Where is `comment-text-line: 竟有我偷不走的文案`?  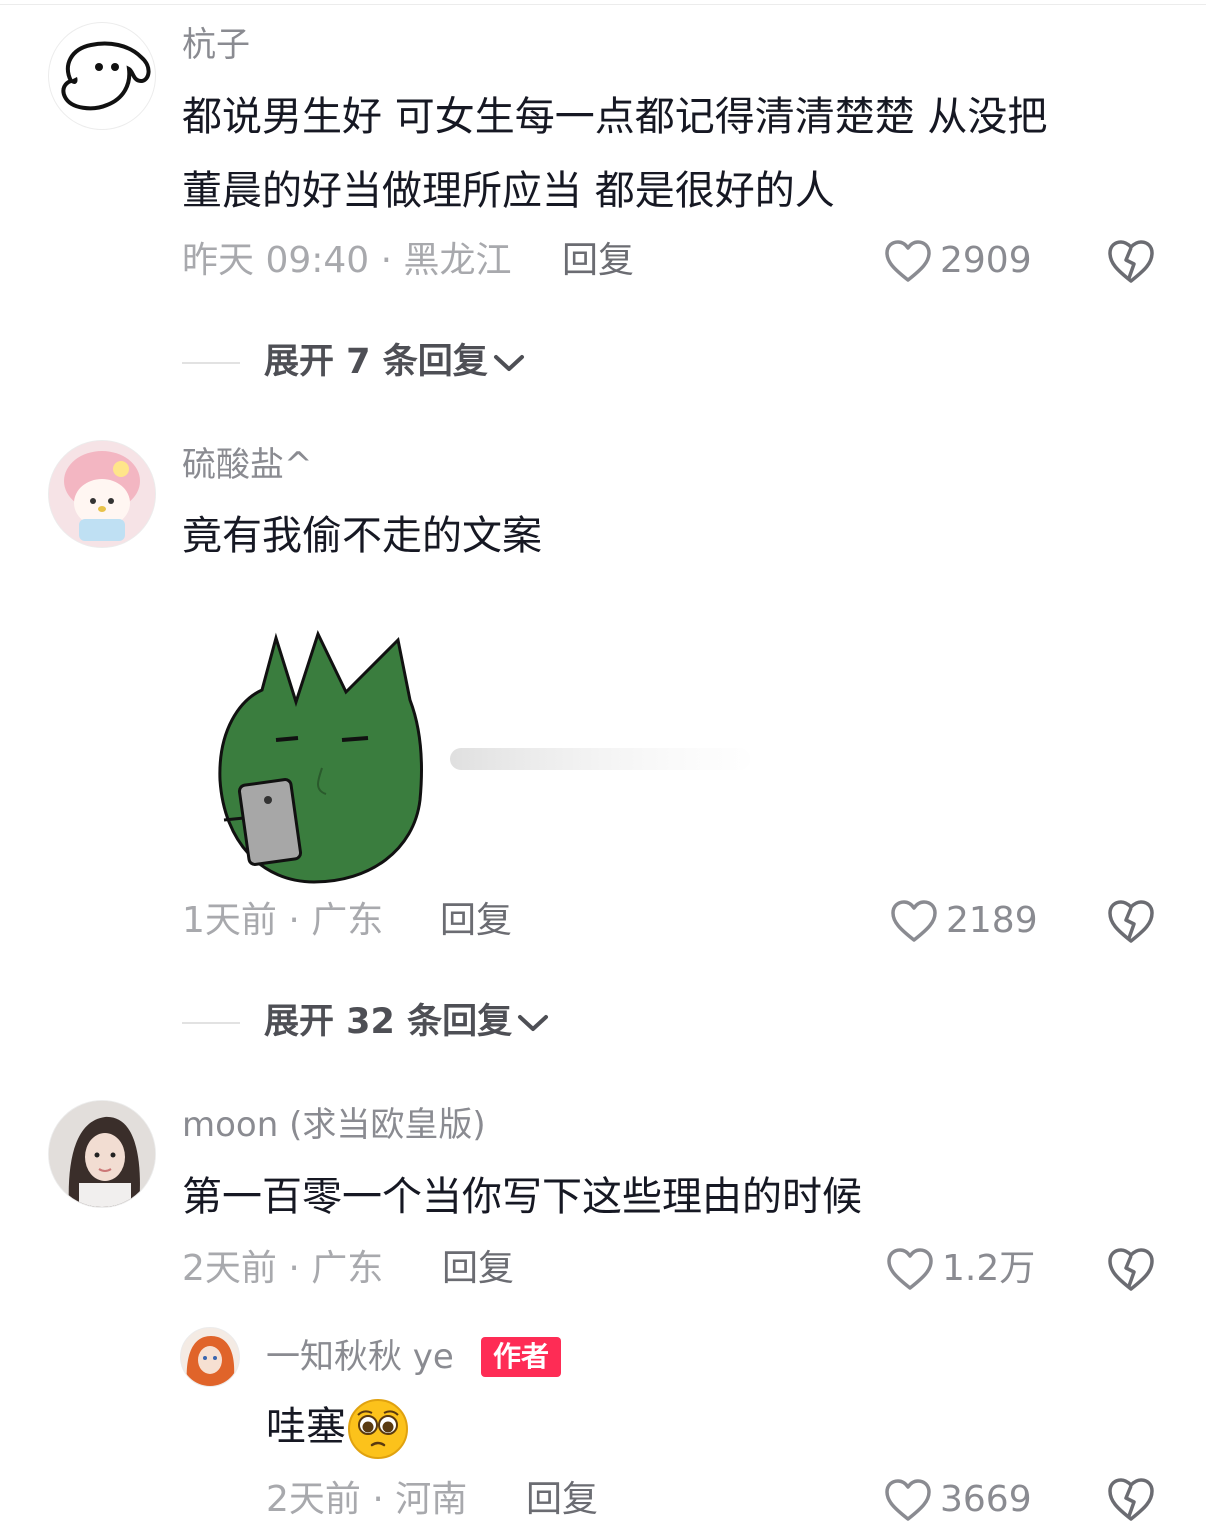
comment-text-line: 竟有我偷不走的文案 is located at coordinates (362, 536).